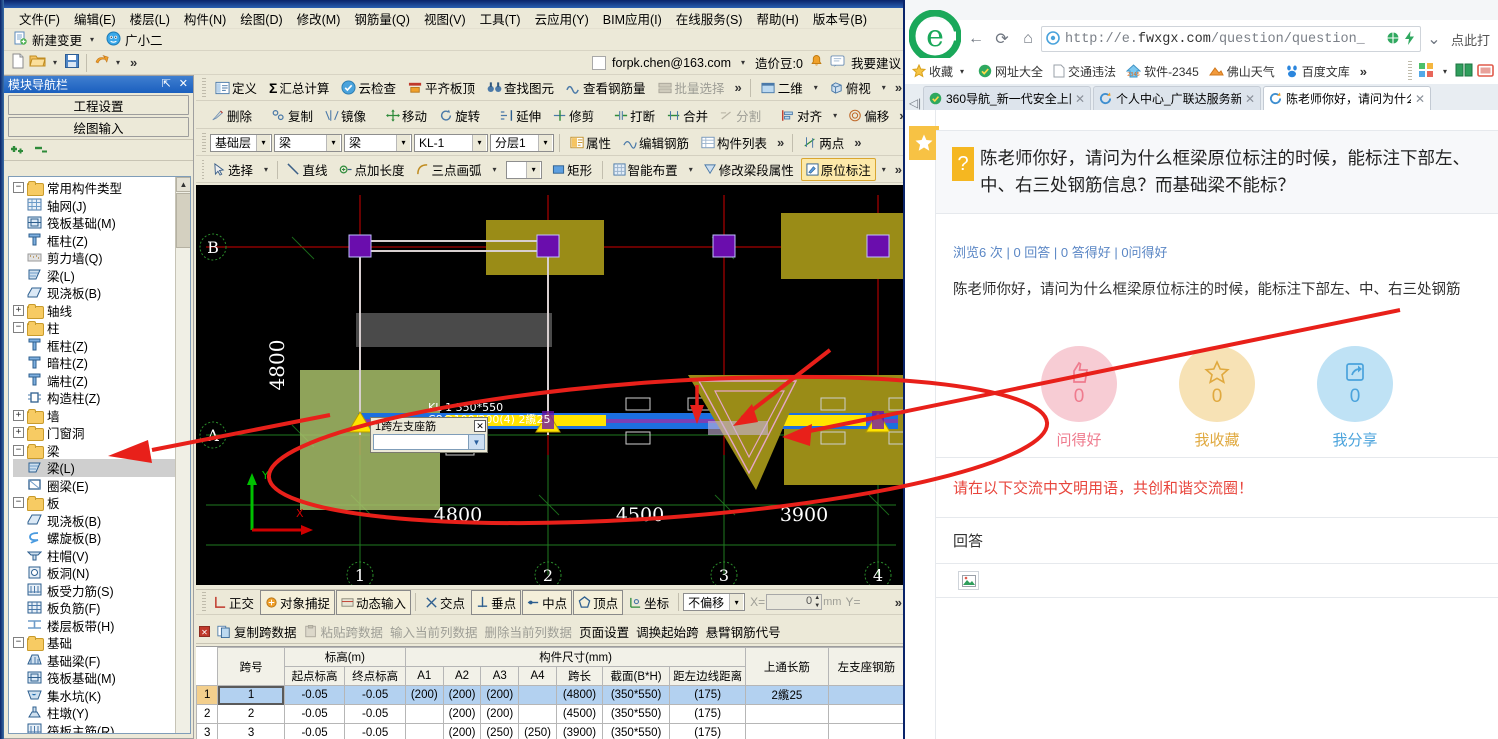  What do you see at coordinates (101, 381) in the screenshot?
I see `tree-item-11: 端柱(Z)` at bounding box center [101, 381].